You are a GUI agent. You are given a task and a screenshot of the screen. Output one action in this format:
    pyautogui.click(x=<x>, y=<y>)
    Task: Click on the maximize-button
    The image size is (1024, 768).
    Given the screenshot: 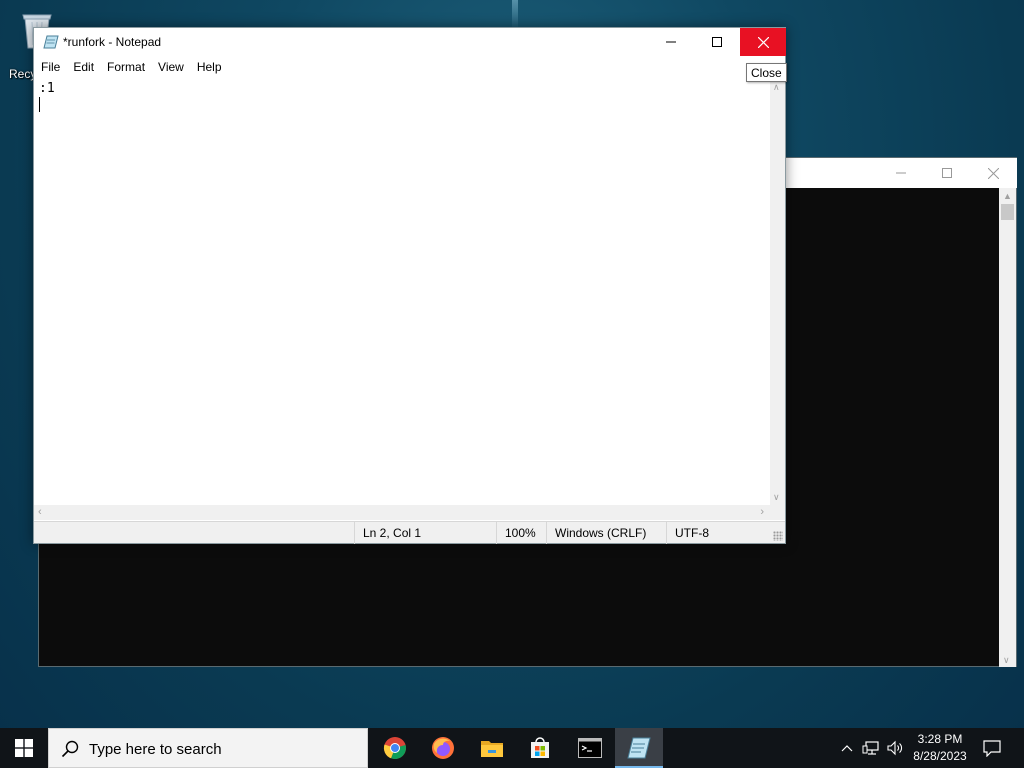 What is the action you would take?
    pyautogui.click(x=717, y=42)
    